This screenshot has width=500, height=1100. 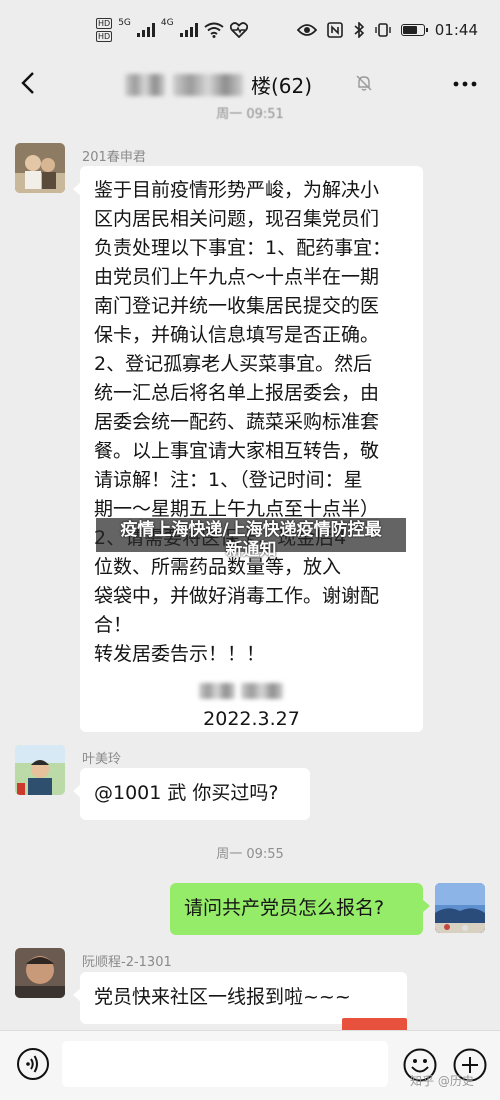 I want to click on status-bar: HD HD 5G 4G 01:44, so click(x=250, y=30).